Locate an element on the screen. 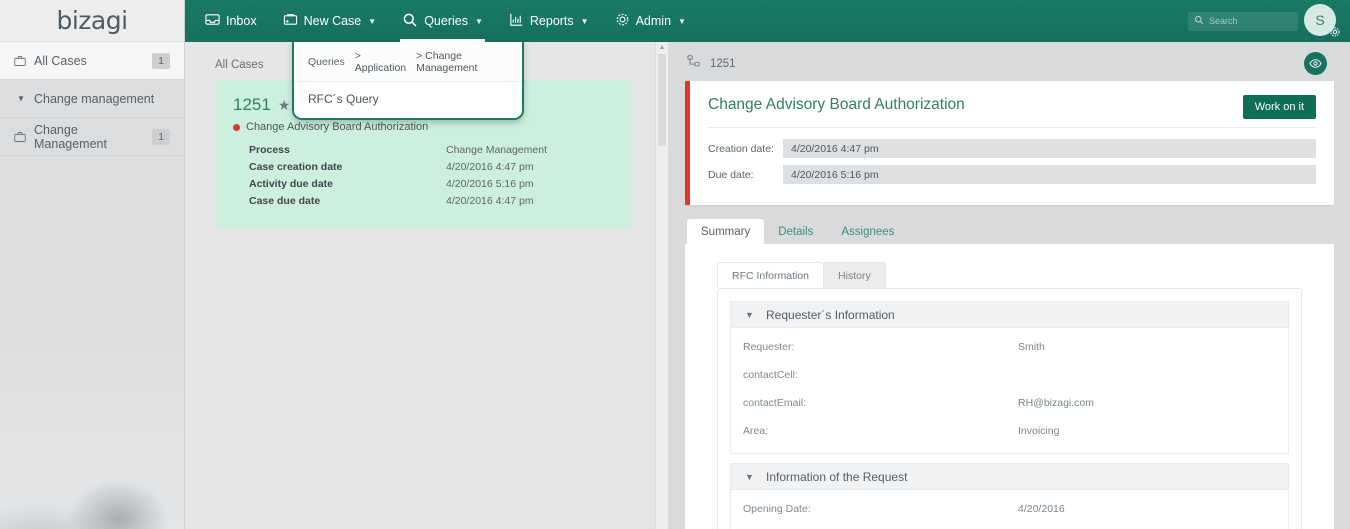 The image size is (1350, 529). work-on-it-button: Work on it is located at coordinates (1279, 107).